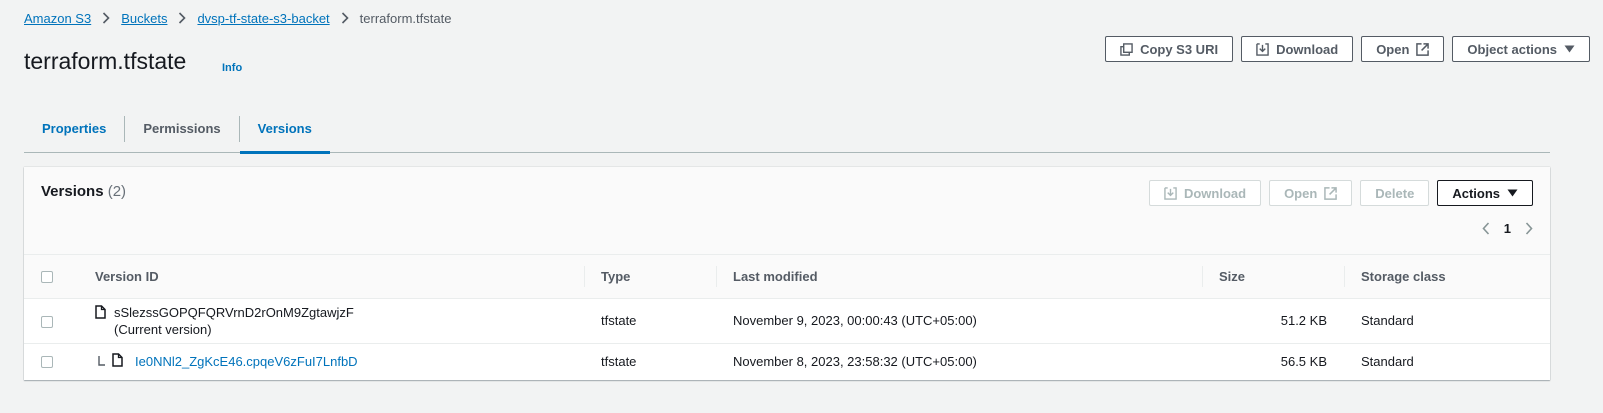 The width and height of the screenshot is (1603, 413). I want to click on open-button: Open, so click(1403, 49).